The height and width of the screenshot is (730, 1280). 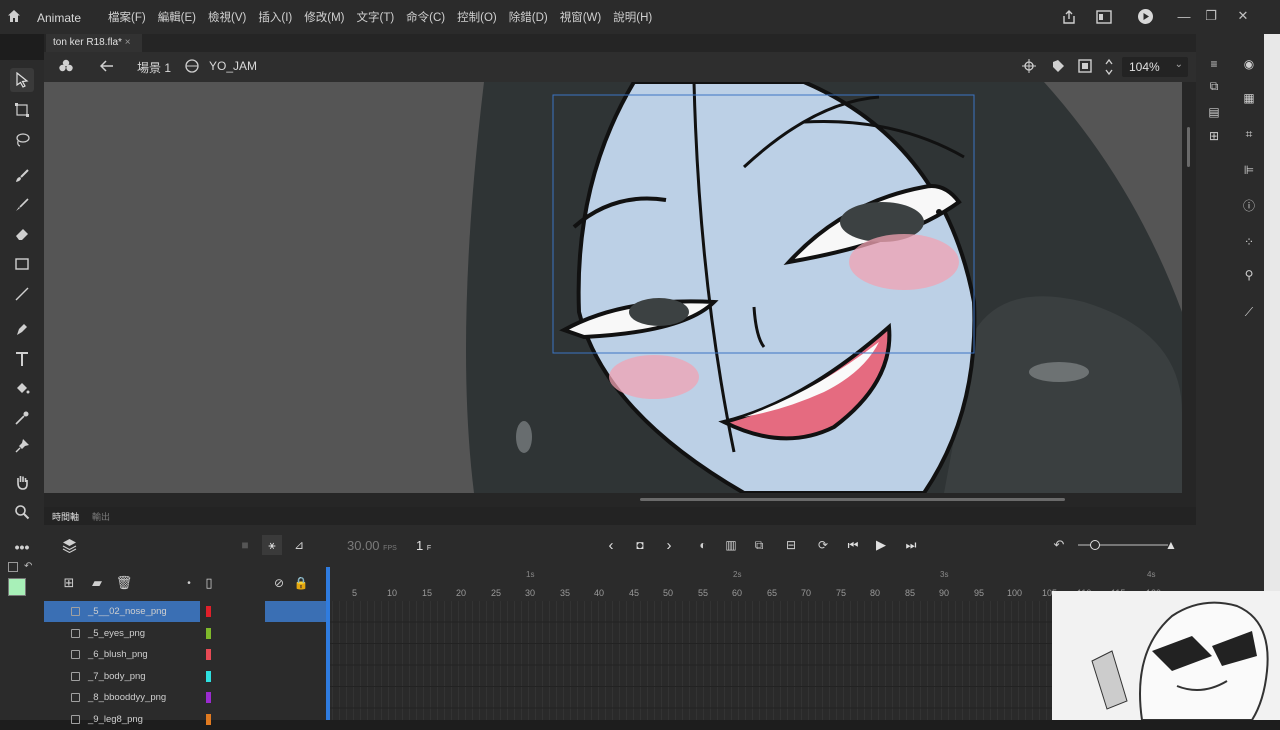 I want to click on loop-icon: ⟳, so click(x=823, y=545).